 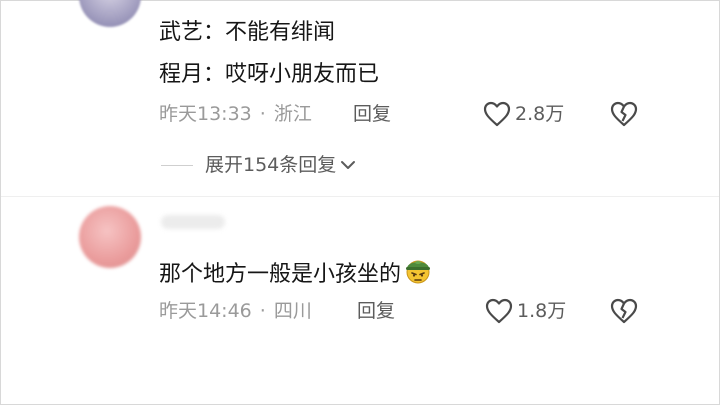 I want to click on comment-meta: 昨天13:33 · 浙江, so click(x=235, y=114).